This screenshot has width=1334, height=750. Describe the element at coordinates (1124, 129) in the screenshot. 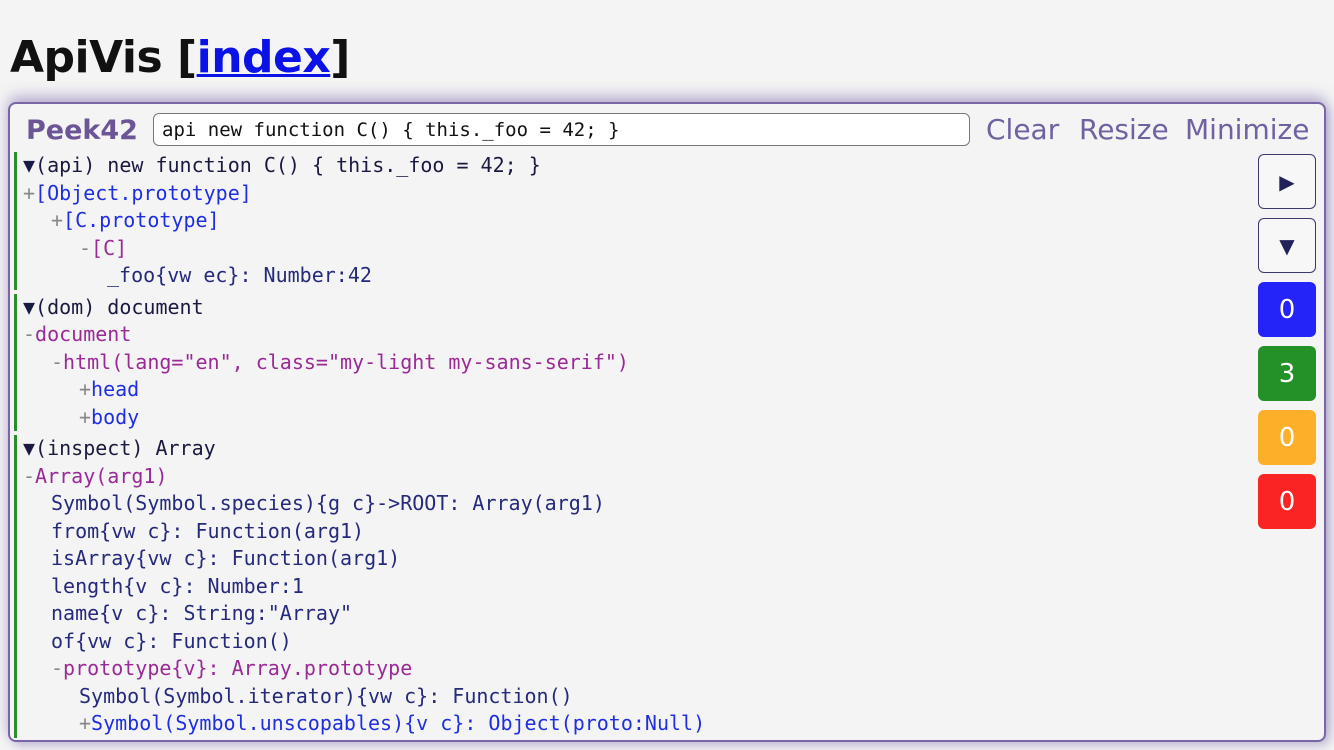

I see `resize-button: Resize` at that location.